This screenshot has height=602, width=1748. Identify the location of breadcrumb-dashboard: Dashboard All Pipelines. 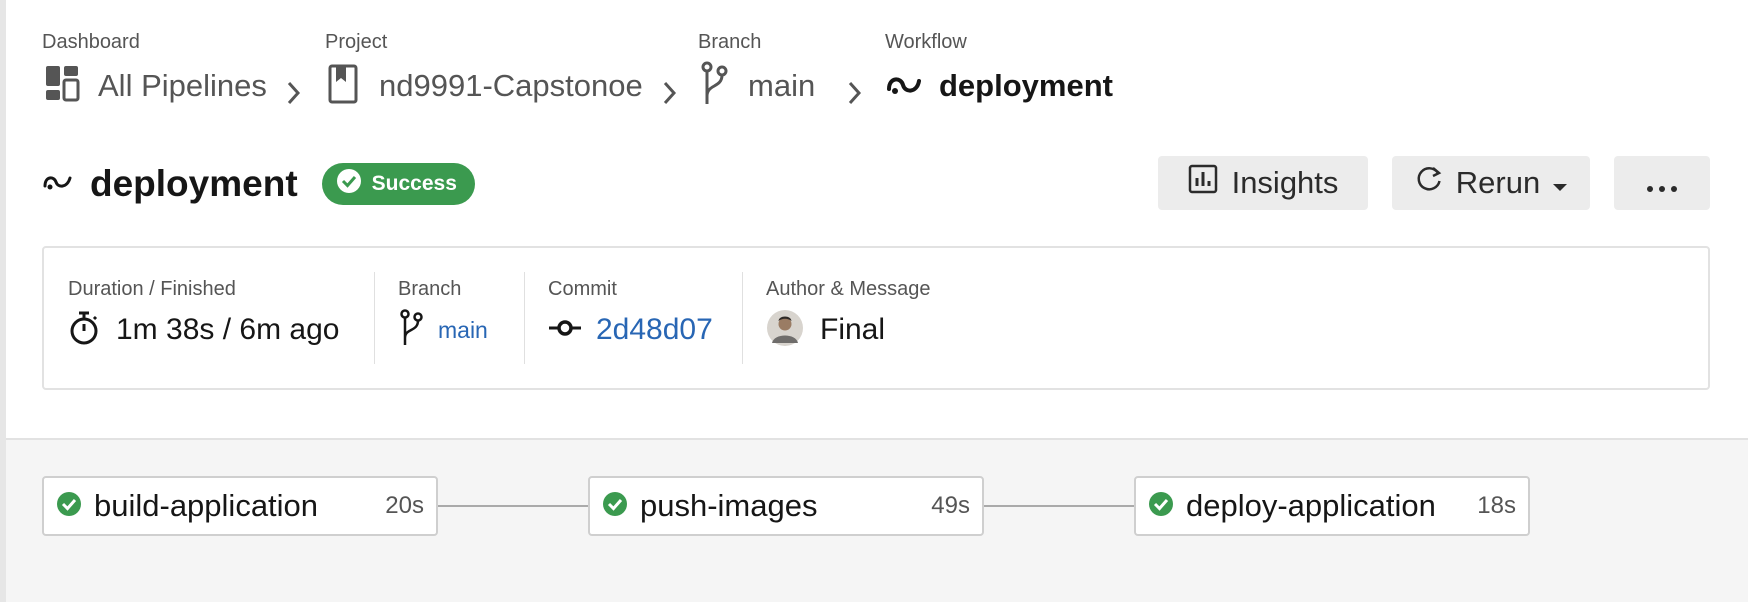
(154, 69).